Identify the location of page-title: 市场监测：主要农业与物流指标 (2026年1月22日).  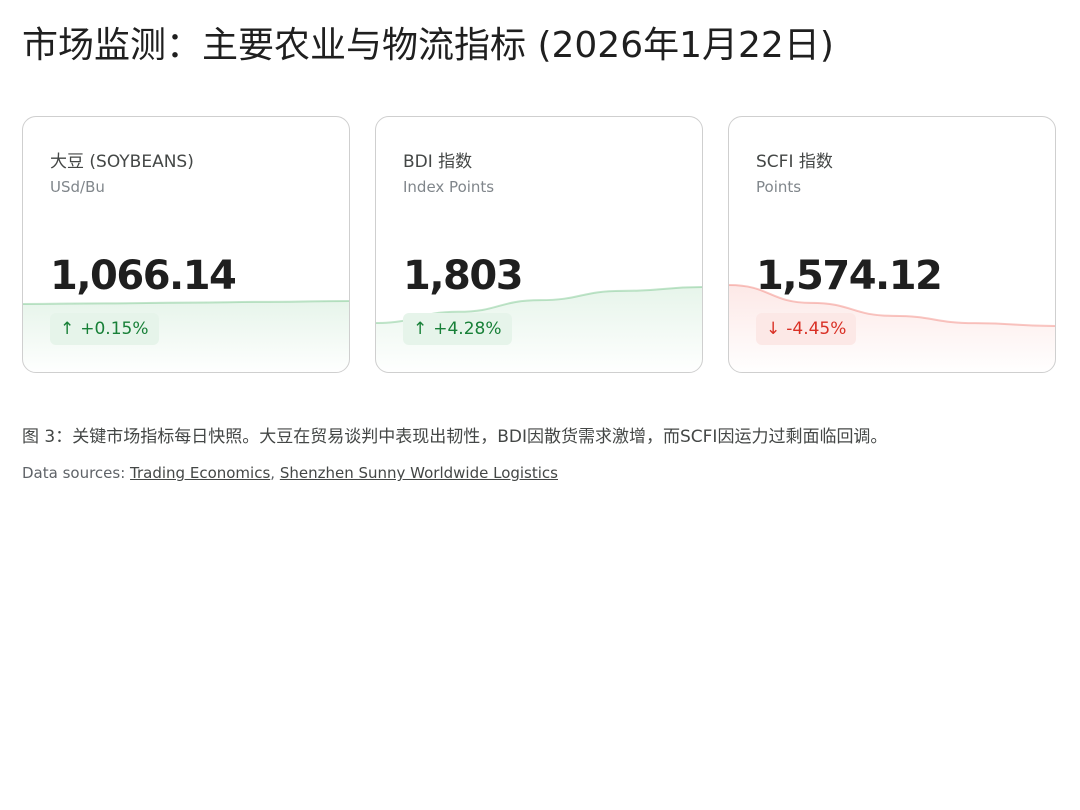
(428, 45).